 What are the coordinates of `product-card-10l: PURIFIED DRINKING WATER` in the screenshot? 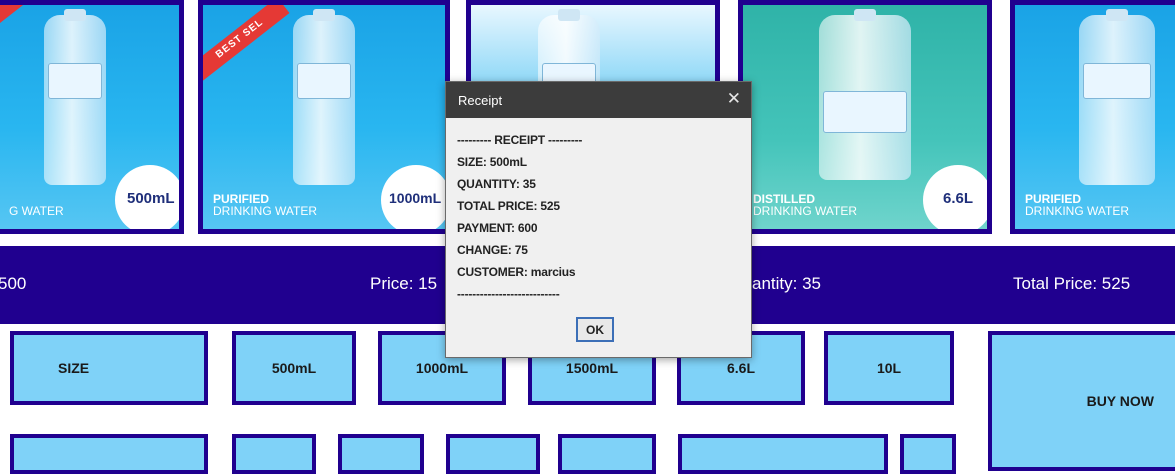 It's located at (1092, 117).